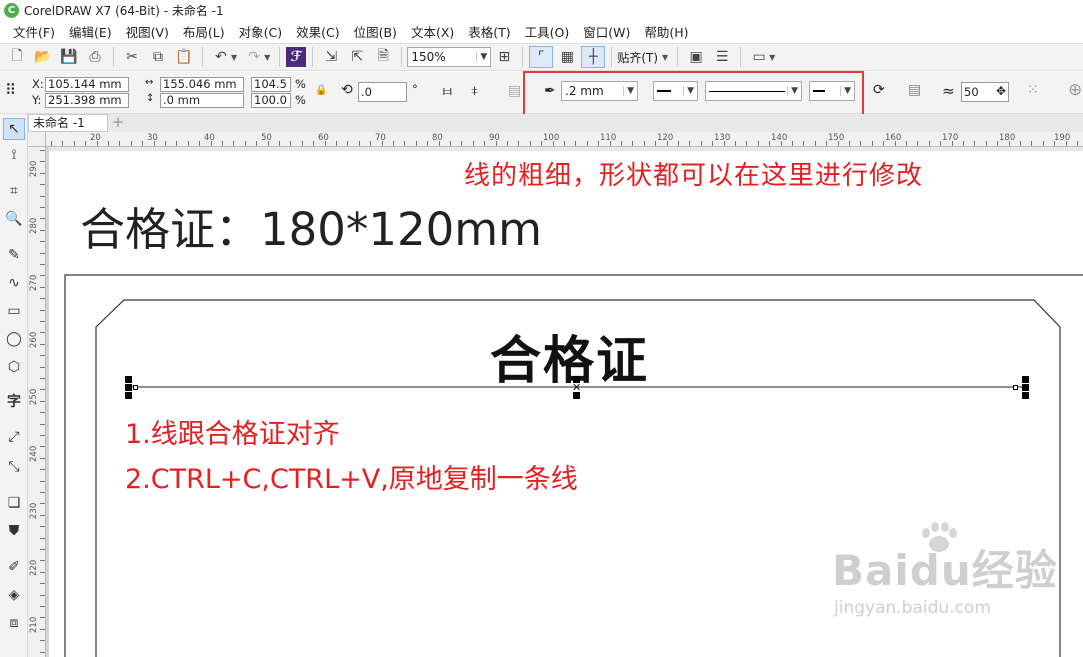  What do you see at coordinates (37, 139) in the screenshot?
I see `ruler-origin` at bounding box center [37, 139].